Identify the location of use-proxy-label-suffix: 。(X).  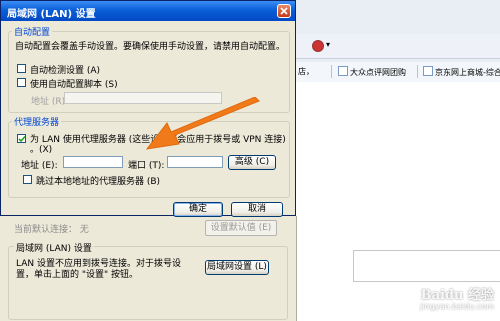
(41, 150).